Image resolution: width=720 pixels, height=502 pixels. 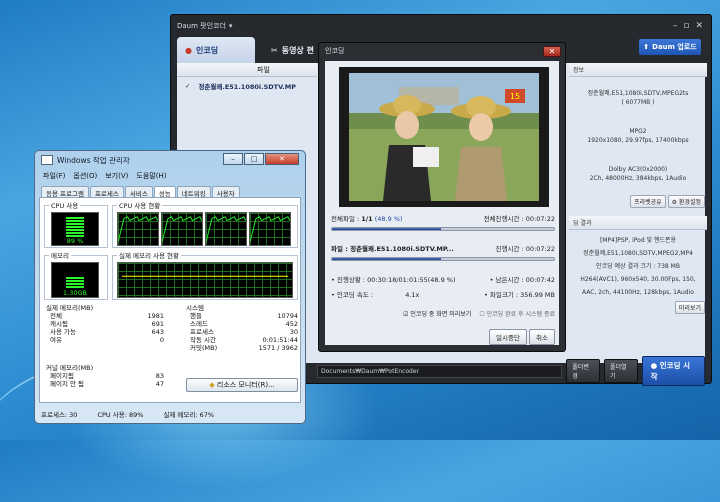 I want to click on preview-button: 미리보기, so click(x=689, y=307).